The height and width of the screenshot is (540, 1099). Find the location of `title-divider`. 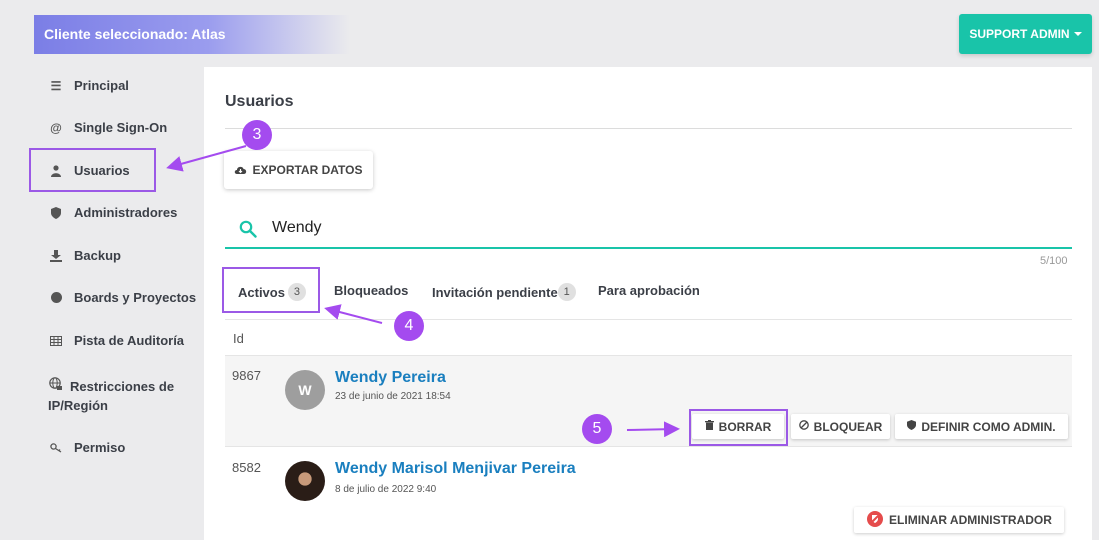

title-divider is located at coordinates (648, 128).